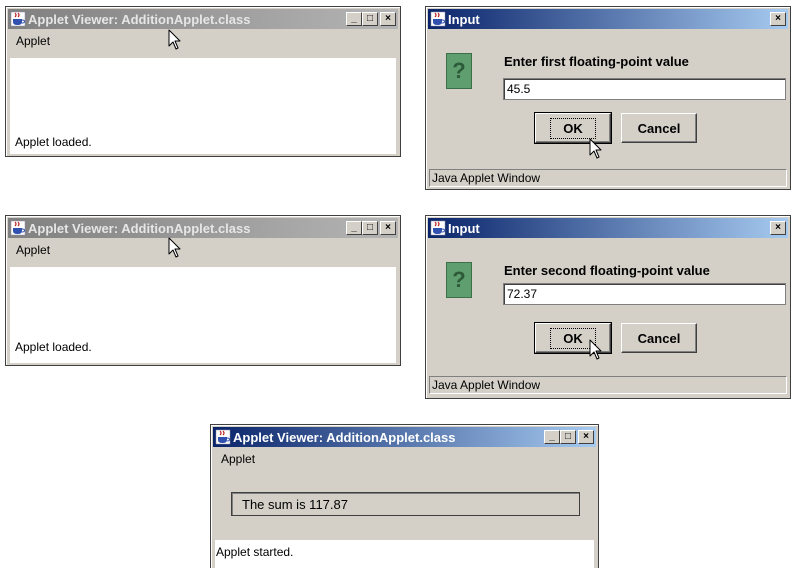 The image size is (791, 569). What do you see at coordinates (644, 89) in the screenshot?
I see `value-input: 45.5` at bounding box center [644, 89].